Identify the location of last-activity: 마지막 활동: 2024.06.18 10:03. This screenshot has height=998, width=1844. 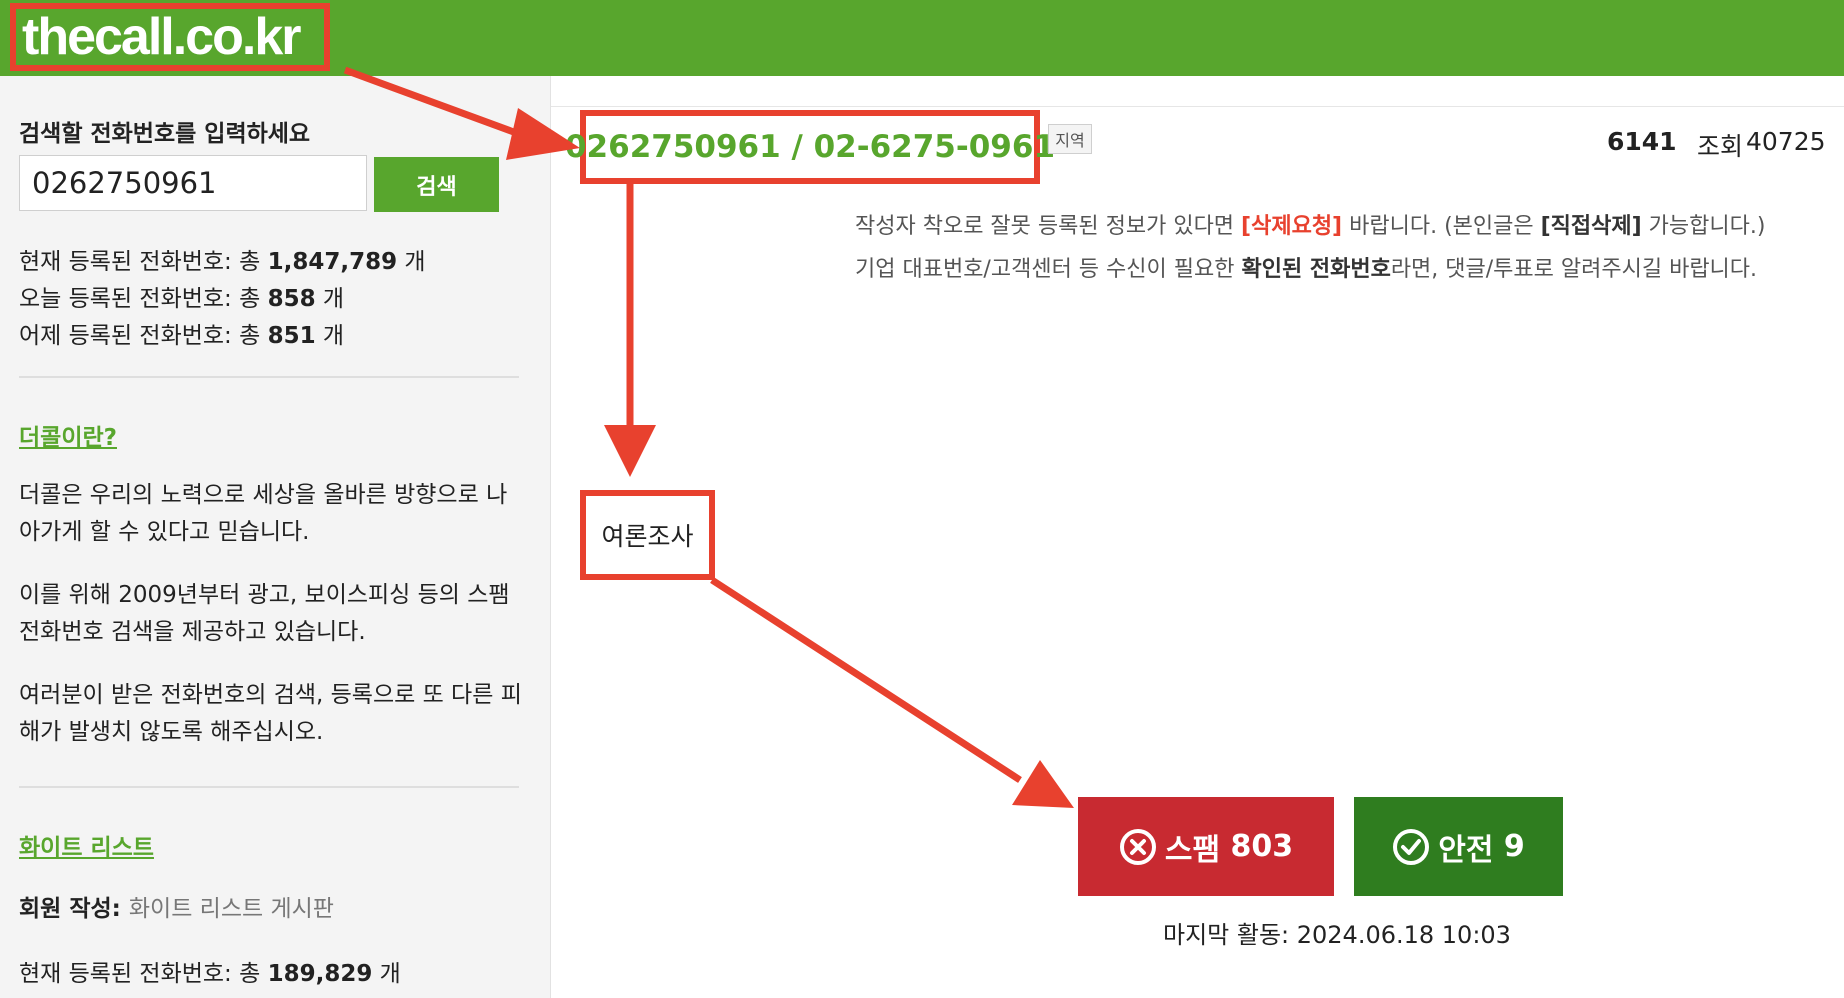
(1337, 935).